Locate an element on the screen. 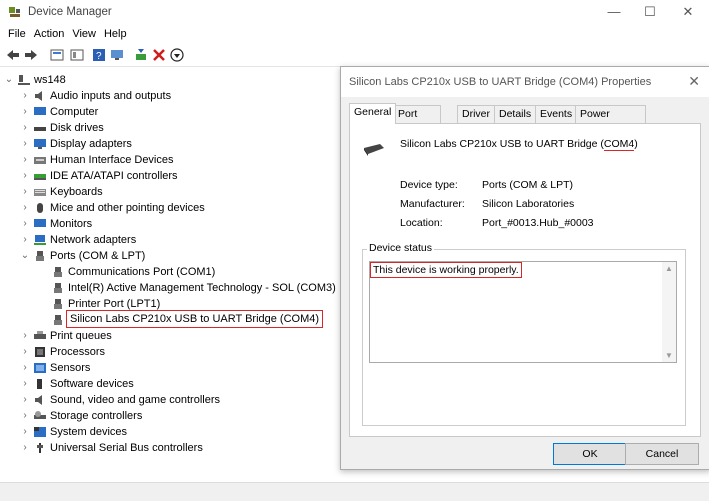 The width and height of the screenshot is (709, 501). forward-arrow-icon is located at coordinates (31, 55).